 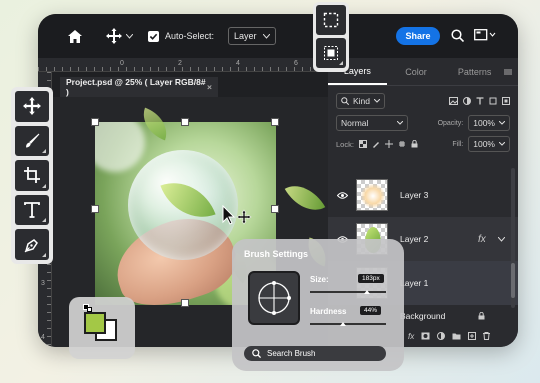 I want to click on object-select-tool-button, so click(x=331, y=53).